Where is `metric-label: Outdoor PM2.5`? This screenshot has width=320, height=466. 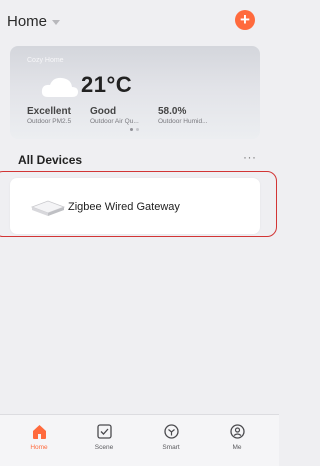
metric-label: Outdoor PM2.5 is located at coordinates (49, 121).